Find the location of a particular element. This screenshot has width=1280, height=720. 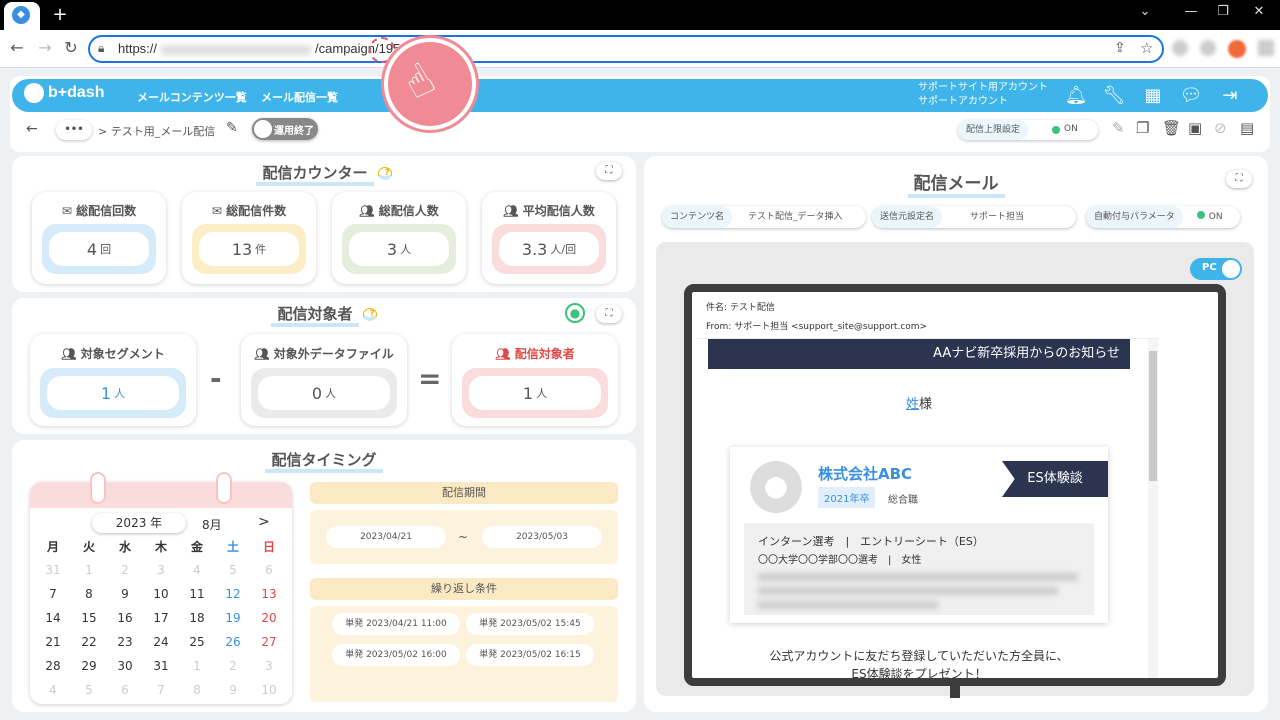

document-icon: ▤ is located at coordinates (1247, 128).